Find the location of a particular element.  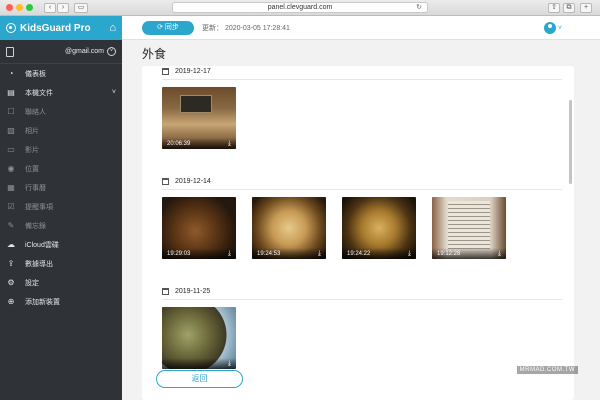

photo-thumbnail: 19:12:28 ⤓ is located at coordinates (469, 228).